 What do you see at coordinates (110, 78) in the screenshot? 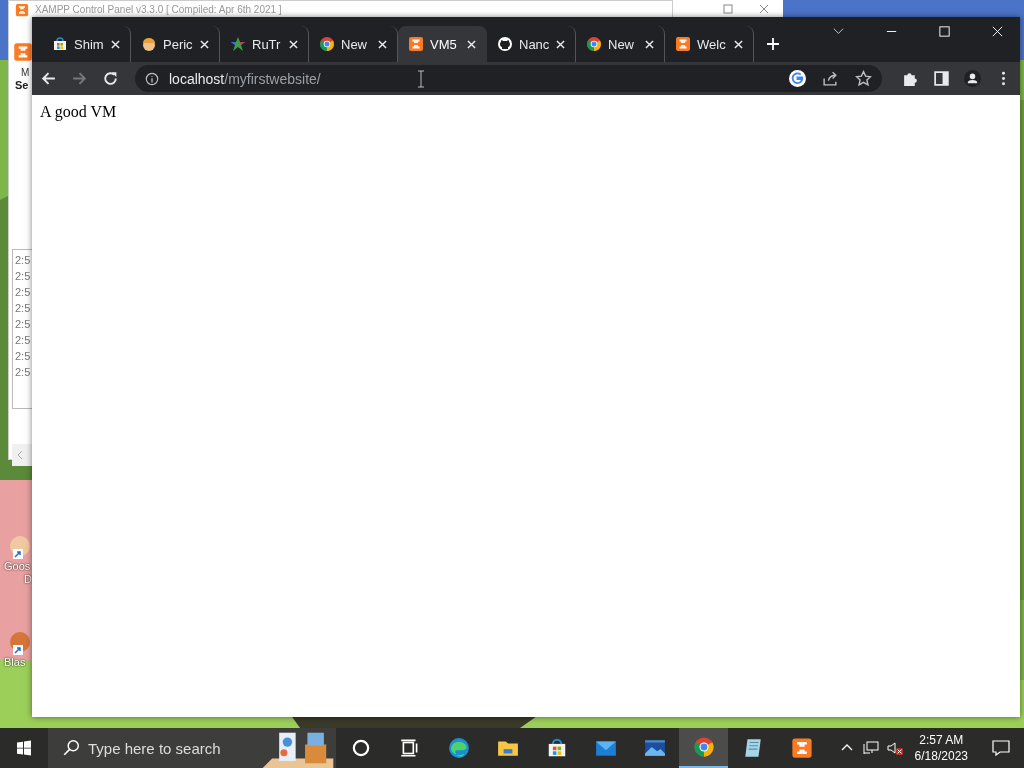
I see `reload-icon` at bounding box center [110, 78].